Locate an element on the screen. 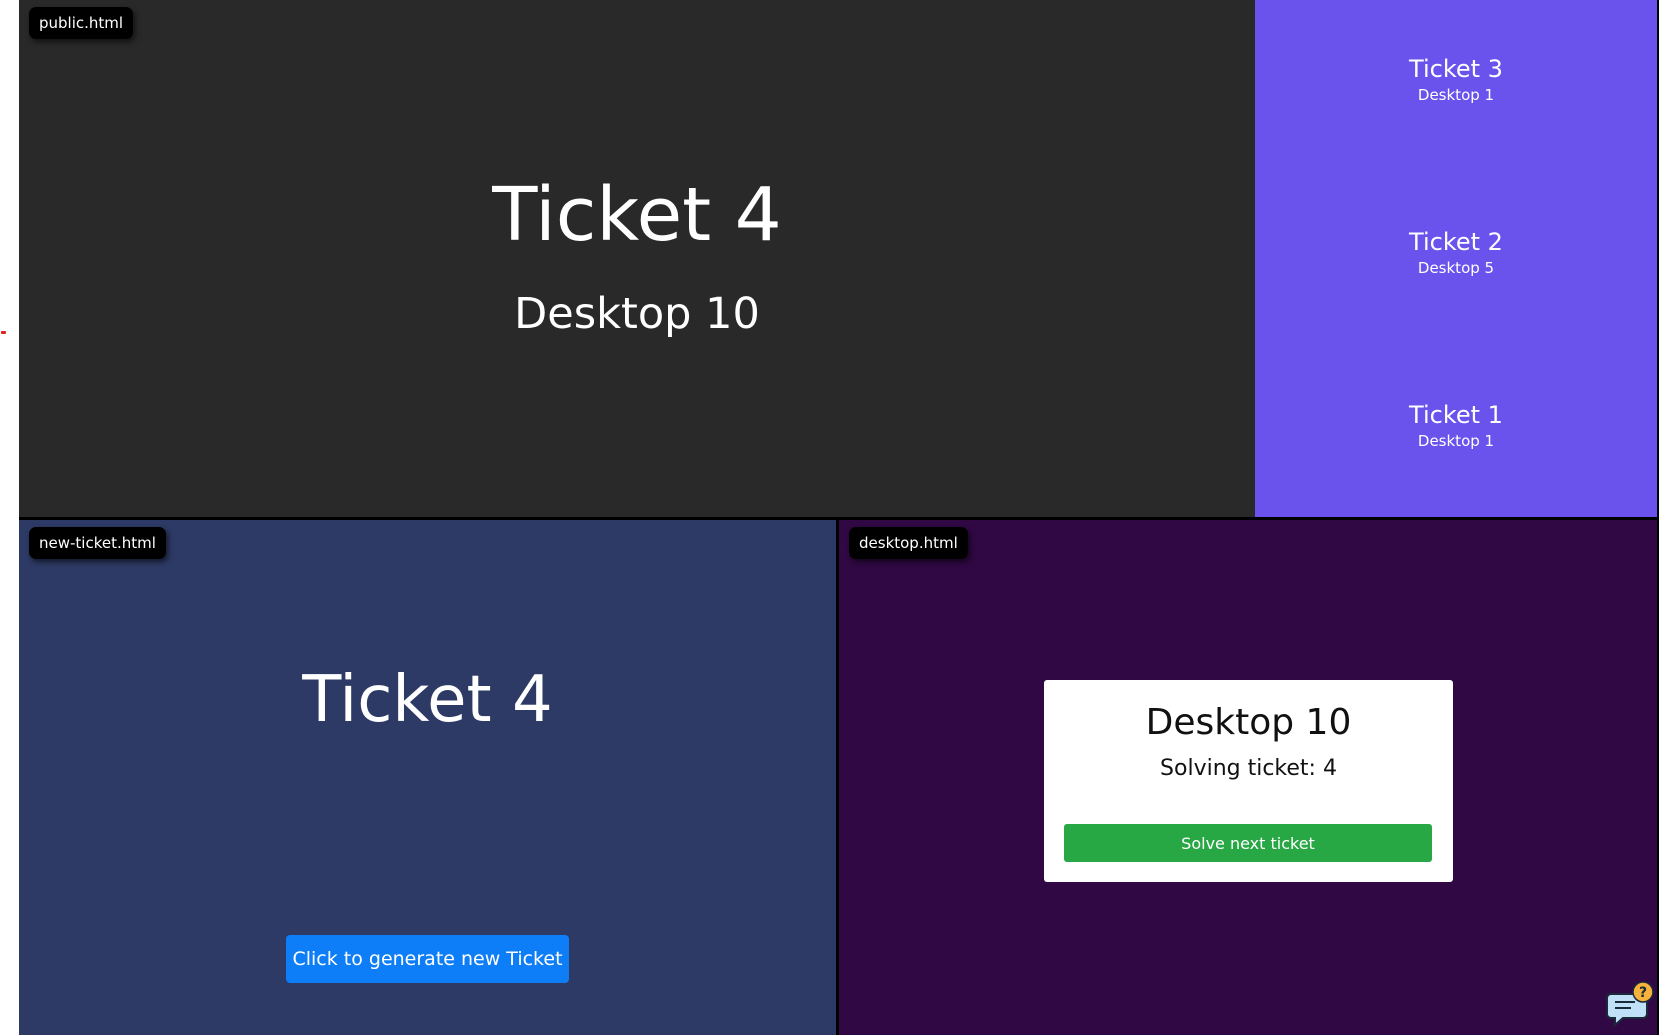 Image resolution: width=1659 pixels, height=1035 pixels. recent-ticket-label: Ticket 1 is located at coordinates (1456, 415).